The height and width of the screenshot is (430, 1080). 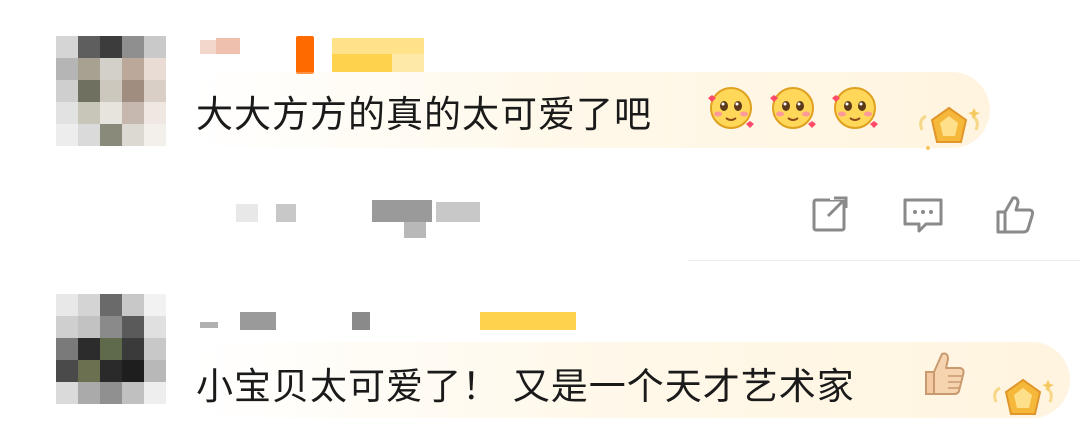 I want to click on comment-text: 小宝贝太可爱了！ 又是一个天才艺术家, so click(x=525, y=386).